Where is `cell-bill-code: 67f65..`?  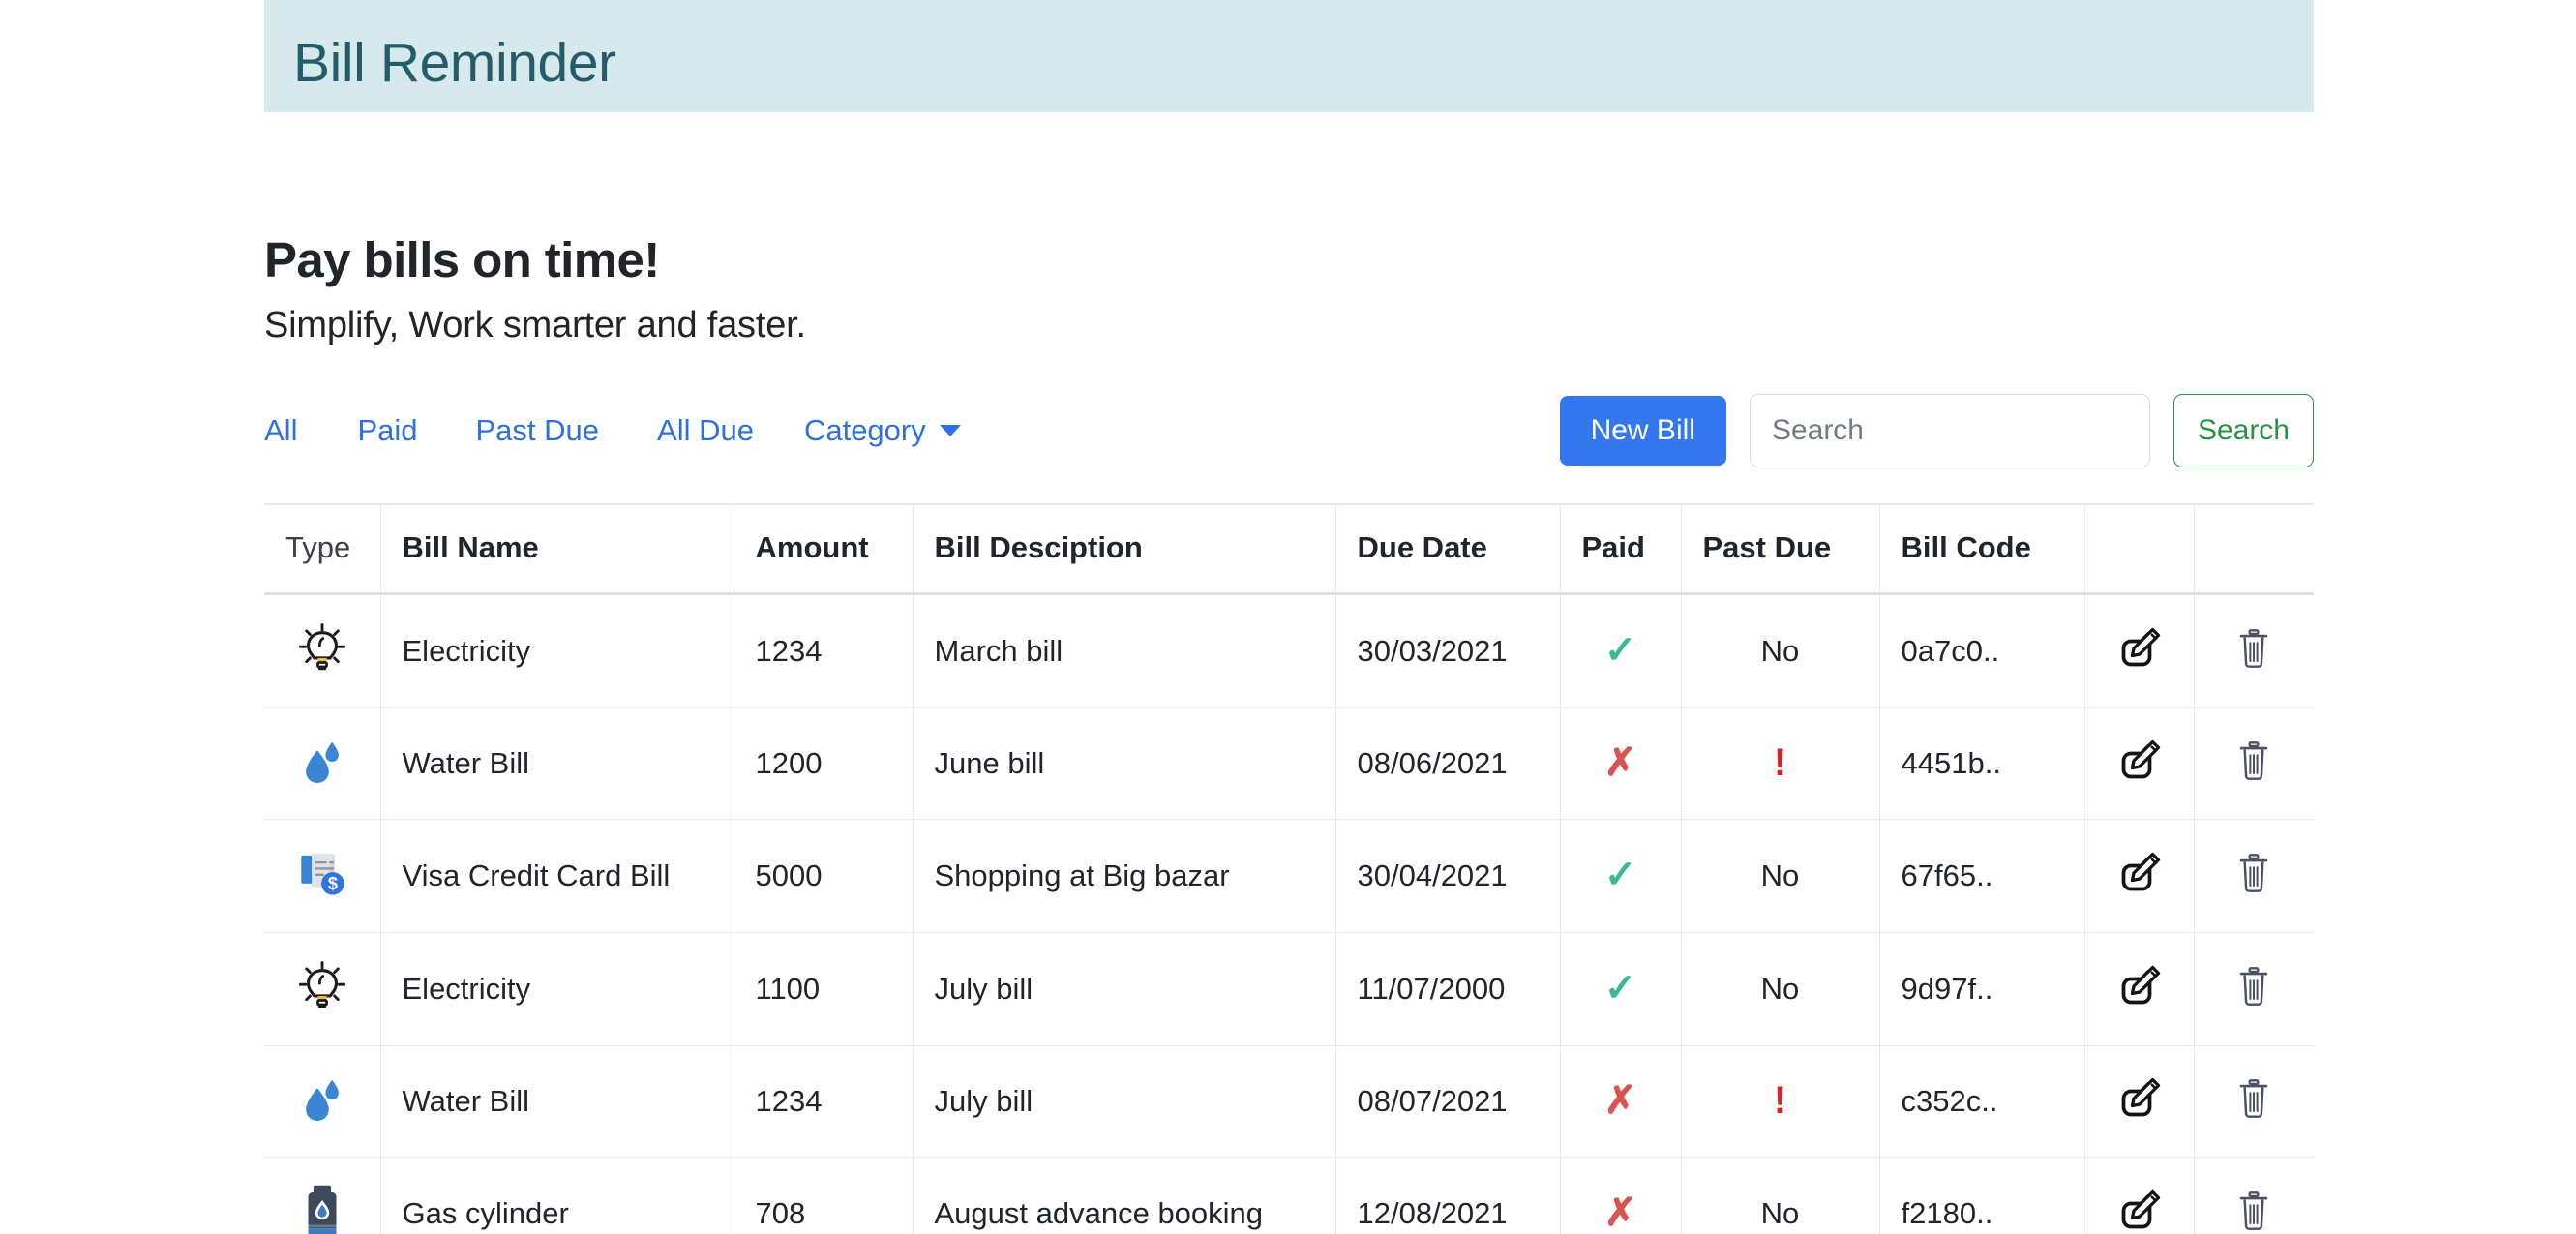
cell-bill-code: 67f65.. is located at coordinates (1982, 876).